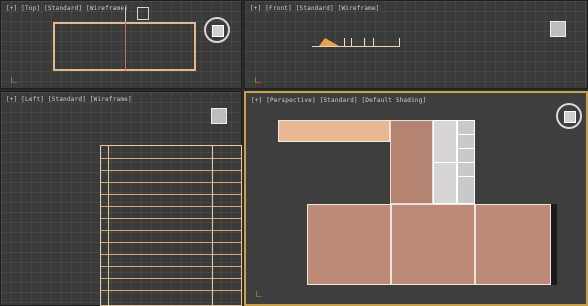  Describe the element at coordinates (433, 244) in the screenshot. I see `model-lower-wall-center` at that location.